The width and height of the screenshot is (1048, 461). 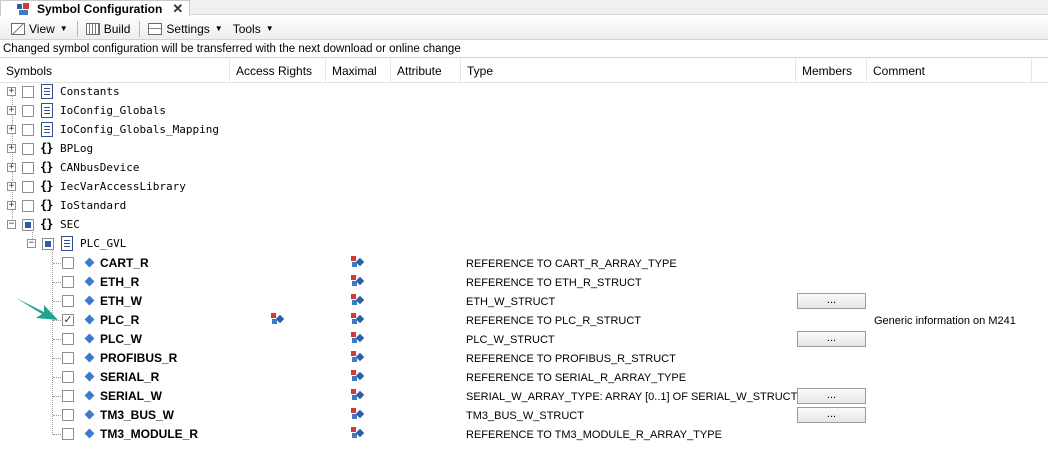 What do you see at coordinates (524, 225) in the screenshot?
I see `tree-row-sec: − {} SEC` at bounding box center [524, 225].